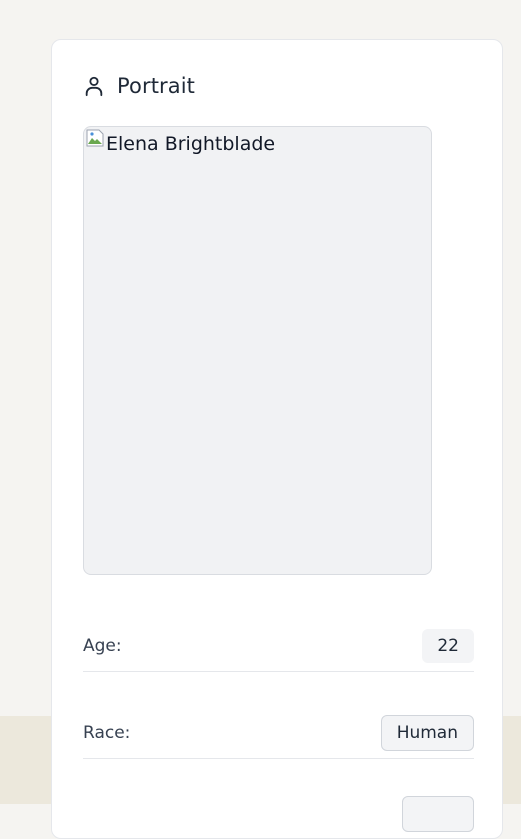 Image resolution: width=521 pixels, height=839 pixels. What do you see at coordinates (191, 144) in the screenshot?
I see `image-alt-text: Elena Brightblade` at bounding box center [191, 144].